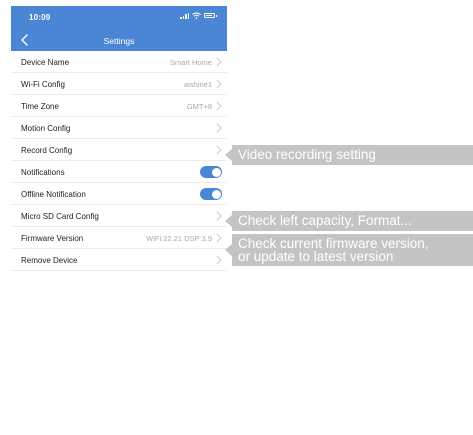 The width and height of the screenshot is (473, 435). Describe the element at coordinates (307, 154) in the screenshot. I see `callout-text: Video recording setting` at that location.